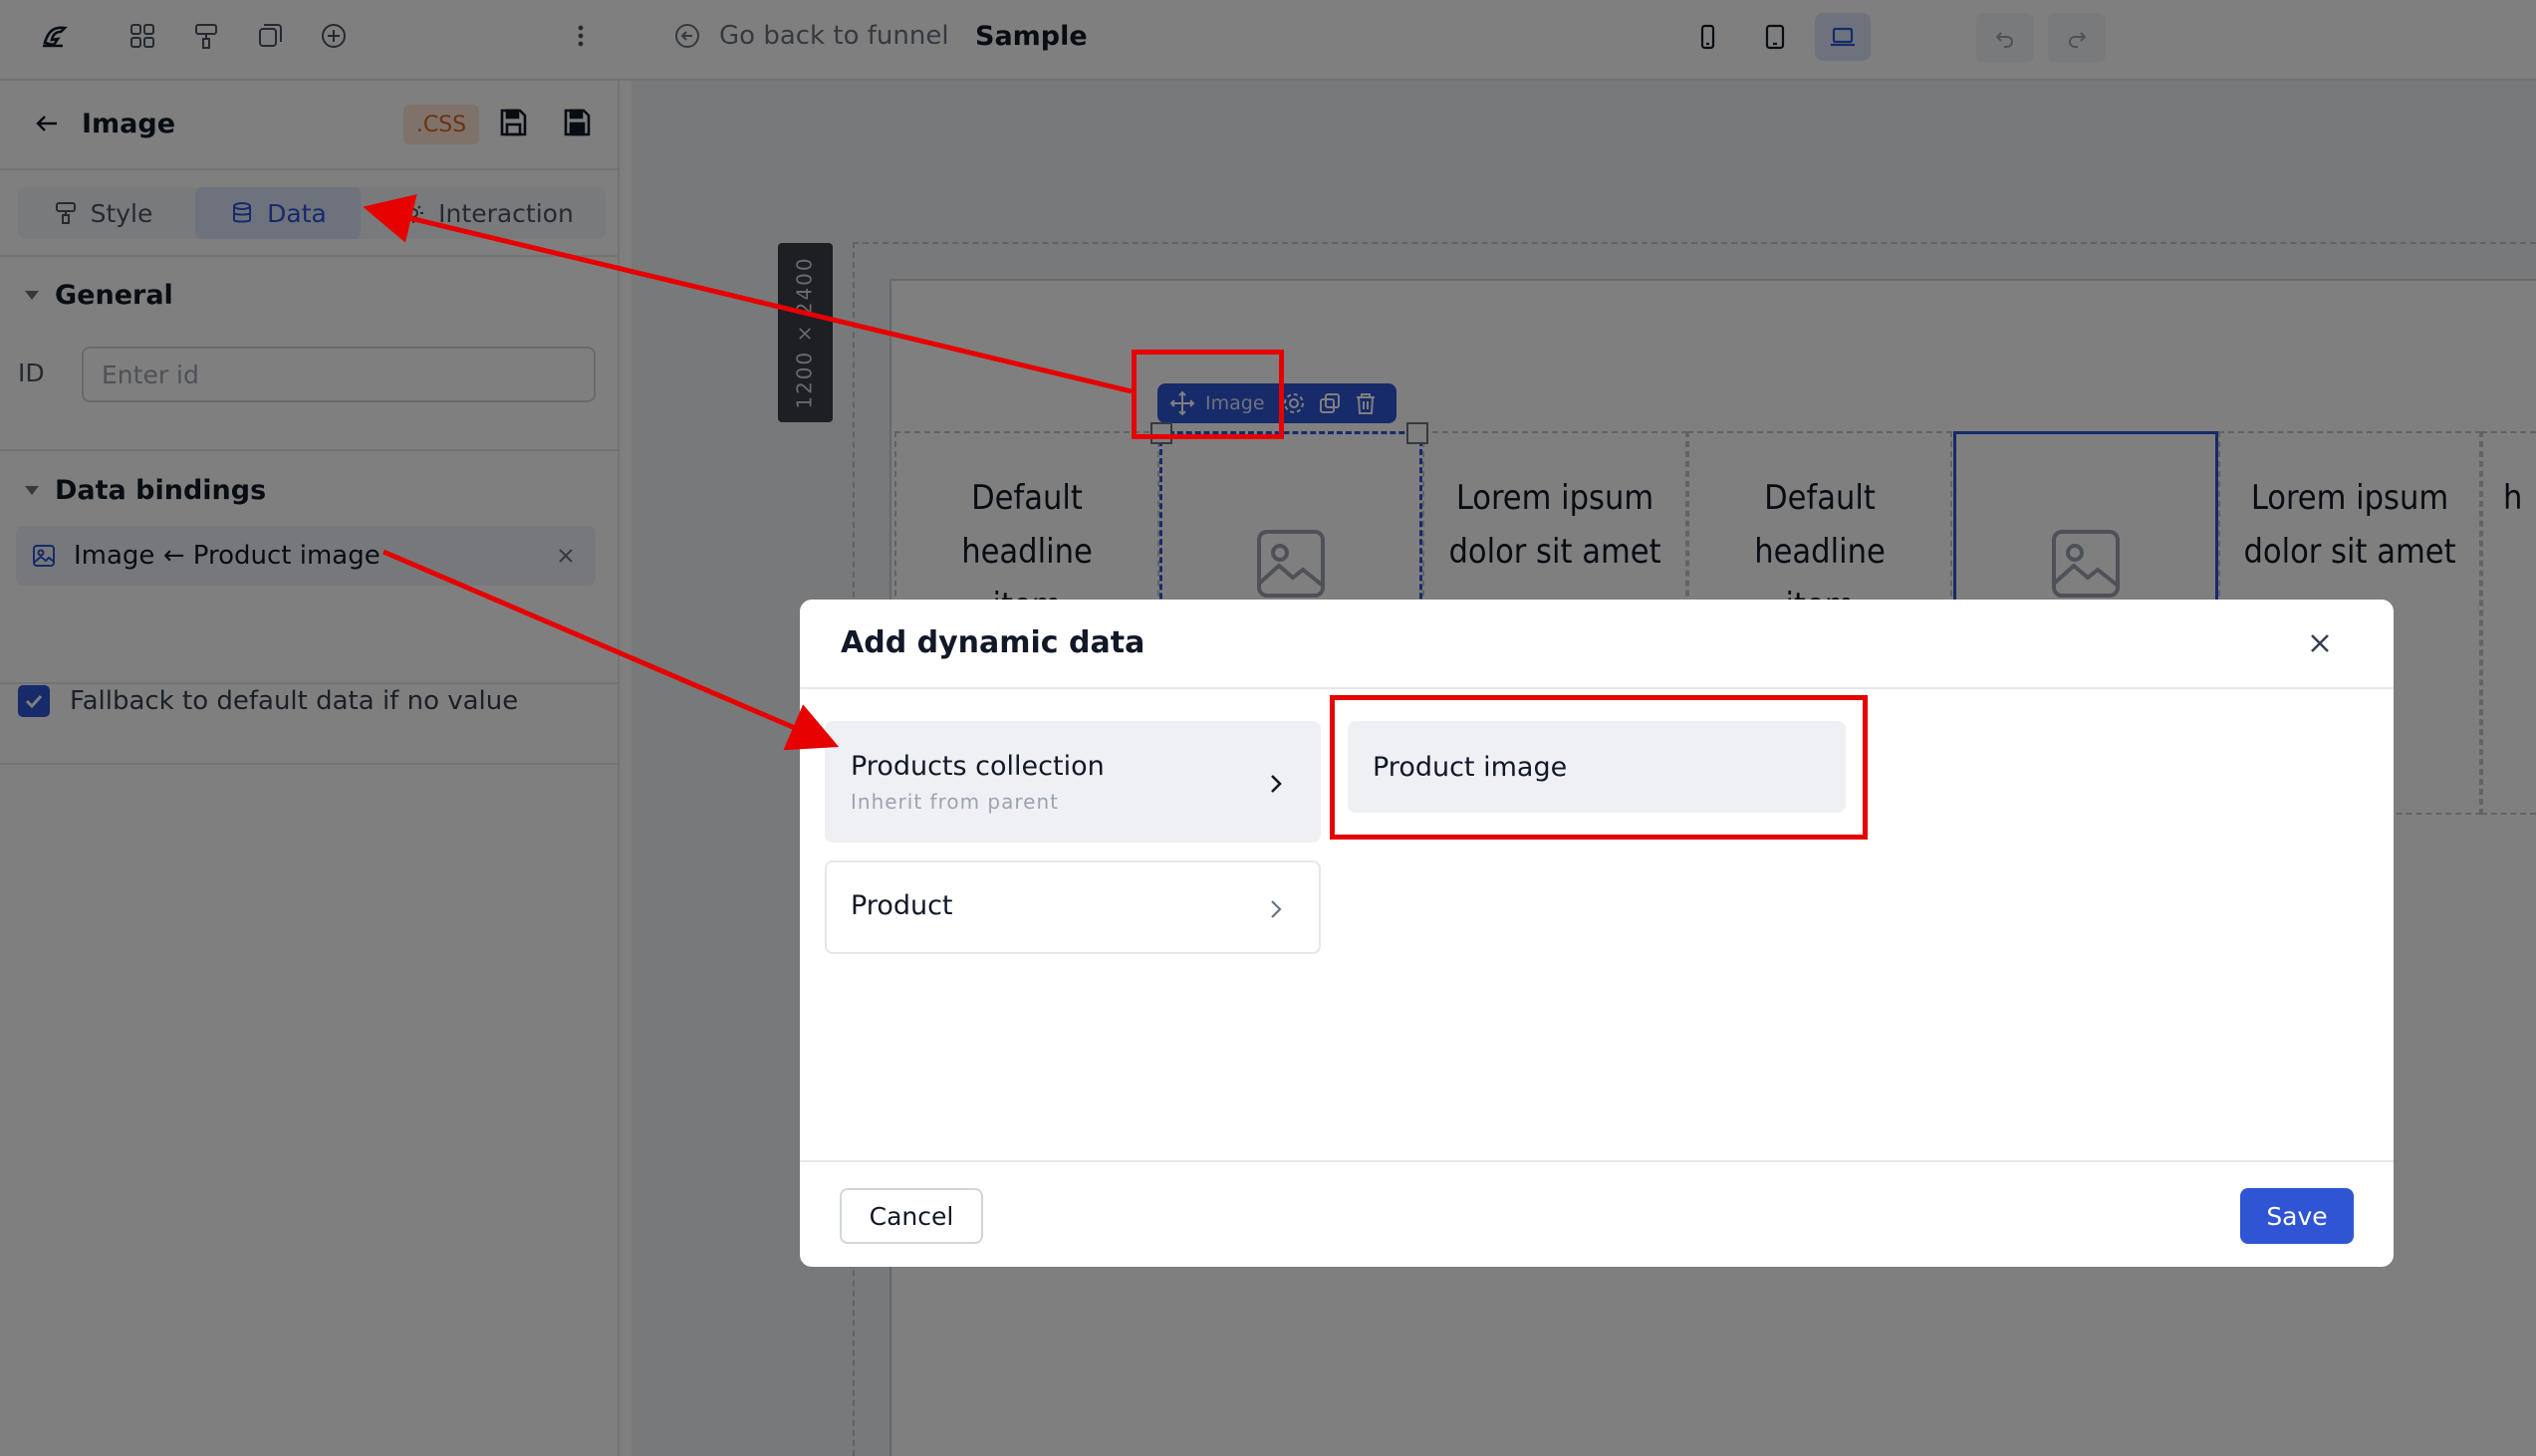 The height and width of the screenshot is (1456, 2536). Describe the element at coordinates (902, 905) in the screenshot. I see `collection-title: Product` at that location.